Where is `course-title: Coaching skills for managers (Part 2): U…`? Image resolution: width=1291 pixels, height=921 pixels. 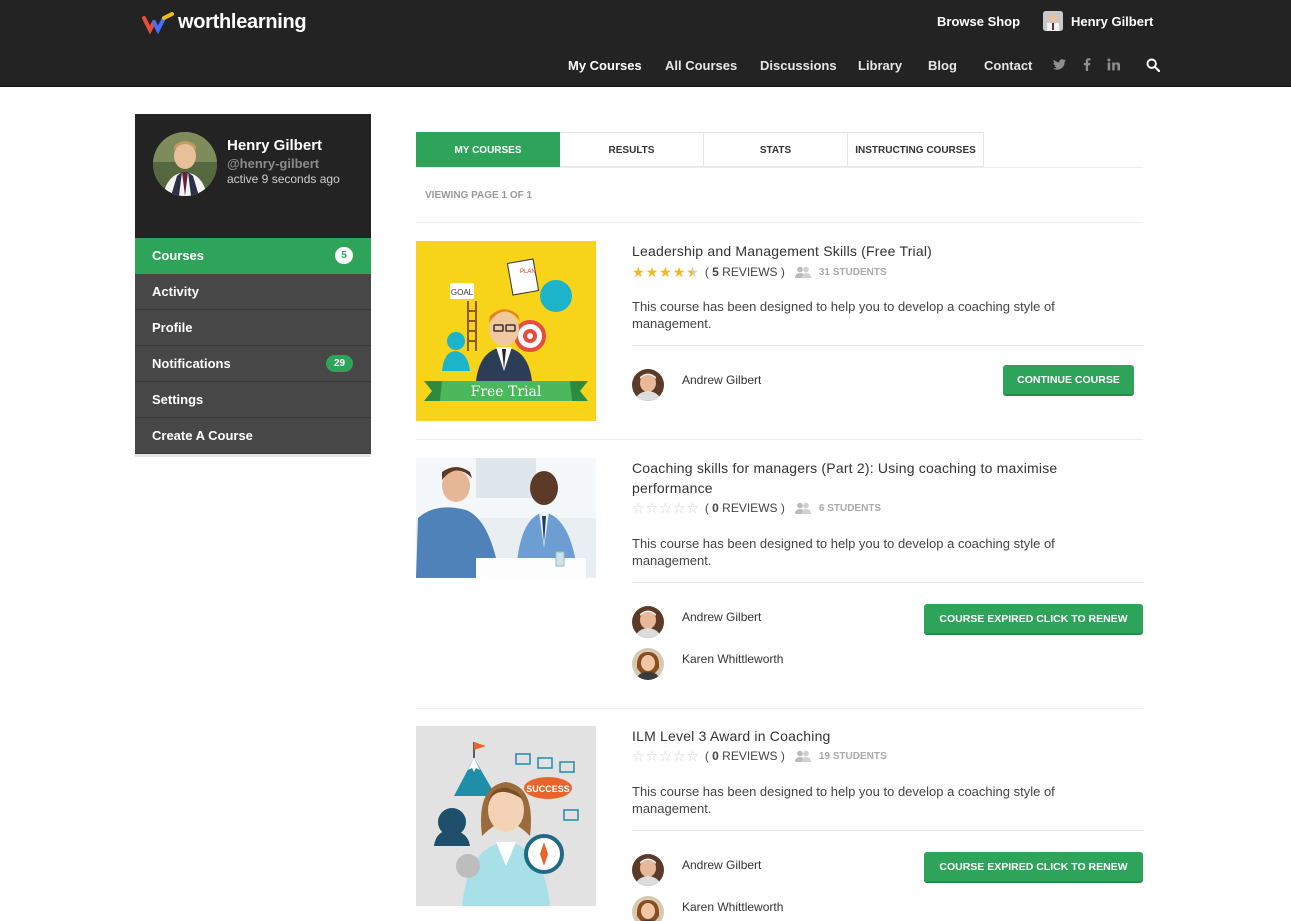
course-title: Coaching skills for managers (Part 2): U… is located at coordinates (877, 478).